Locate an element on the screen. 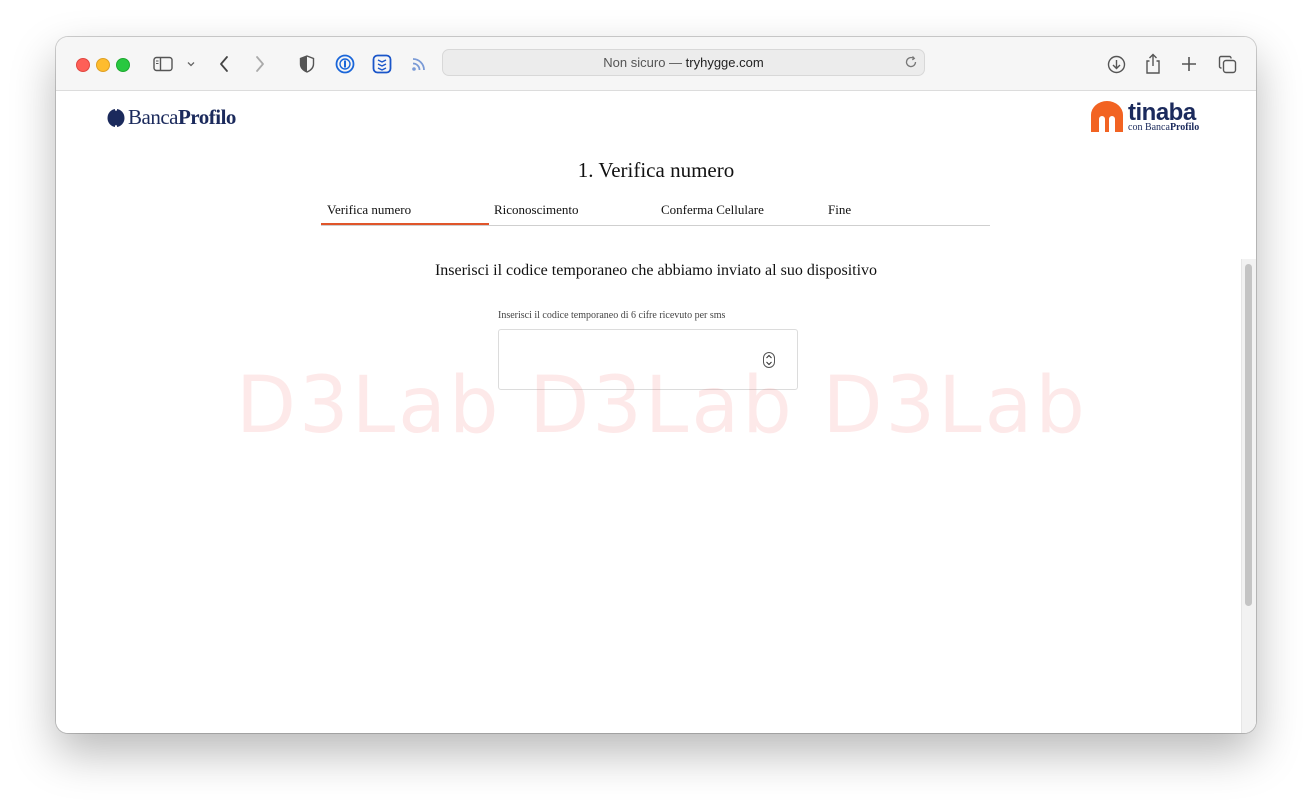 This screenshot has height=807, width=1312. sms-code-input is located at coordinates (648, 359).